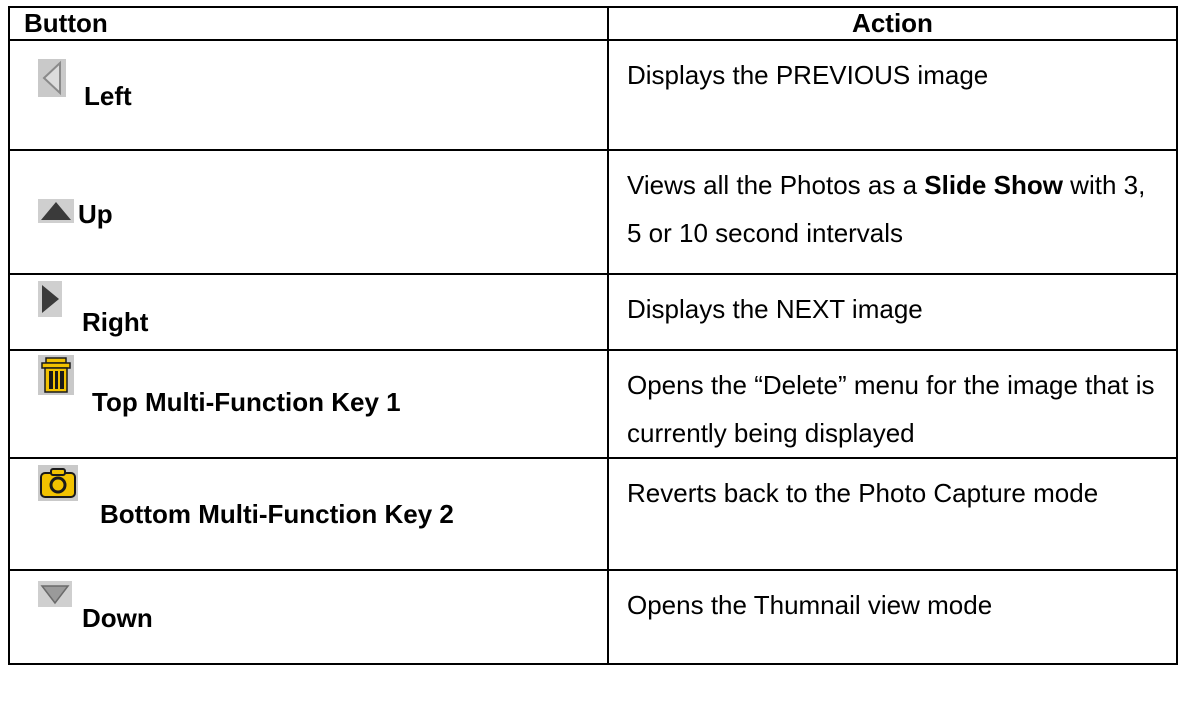 The width and height of the screenshot is (1185, 718). I want to click on button-label: Down, so click(117, 618).